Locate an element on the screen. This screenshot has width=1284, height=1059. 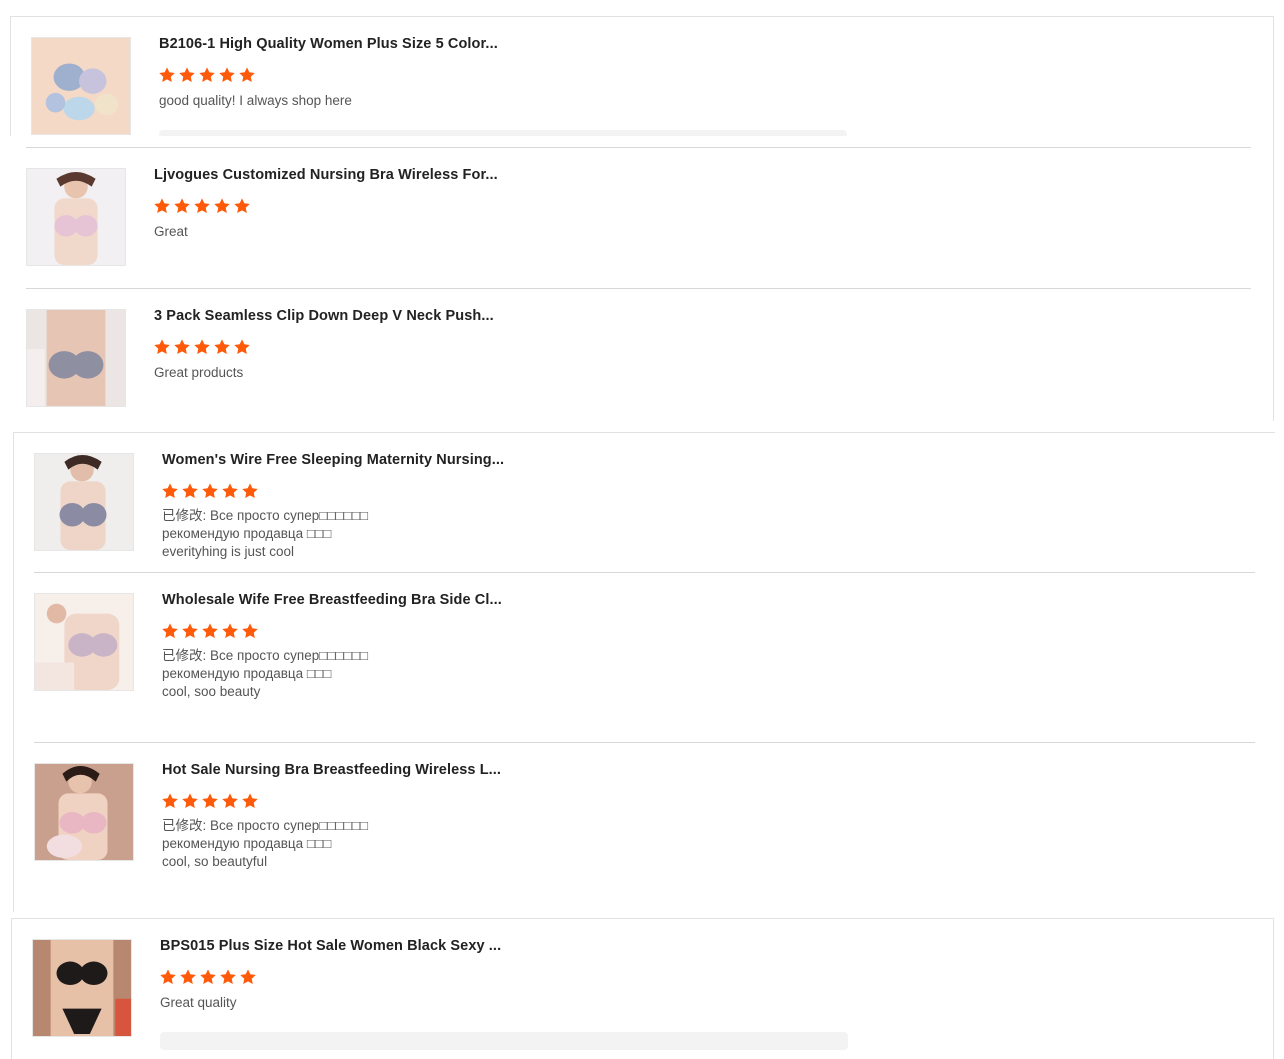
review-comment: Great products is located at coordinates (199, 372).